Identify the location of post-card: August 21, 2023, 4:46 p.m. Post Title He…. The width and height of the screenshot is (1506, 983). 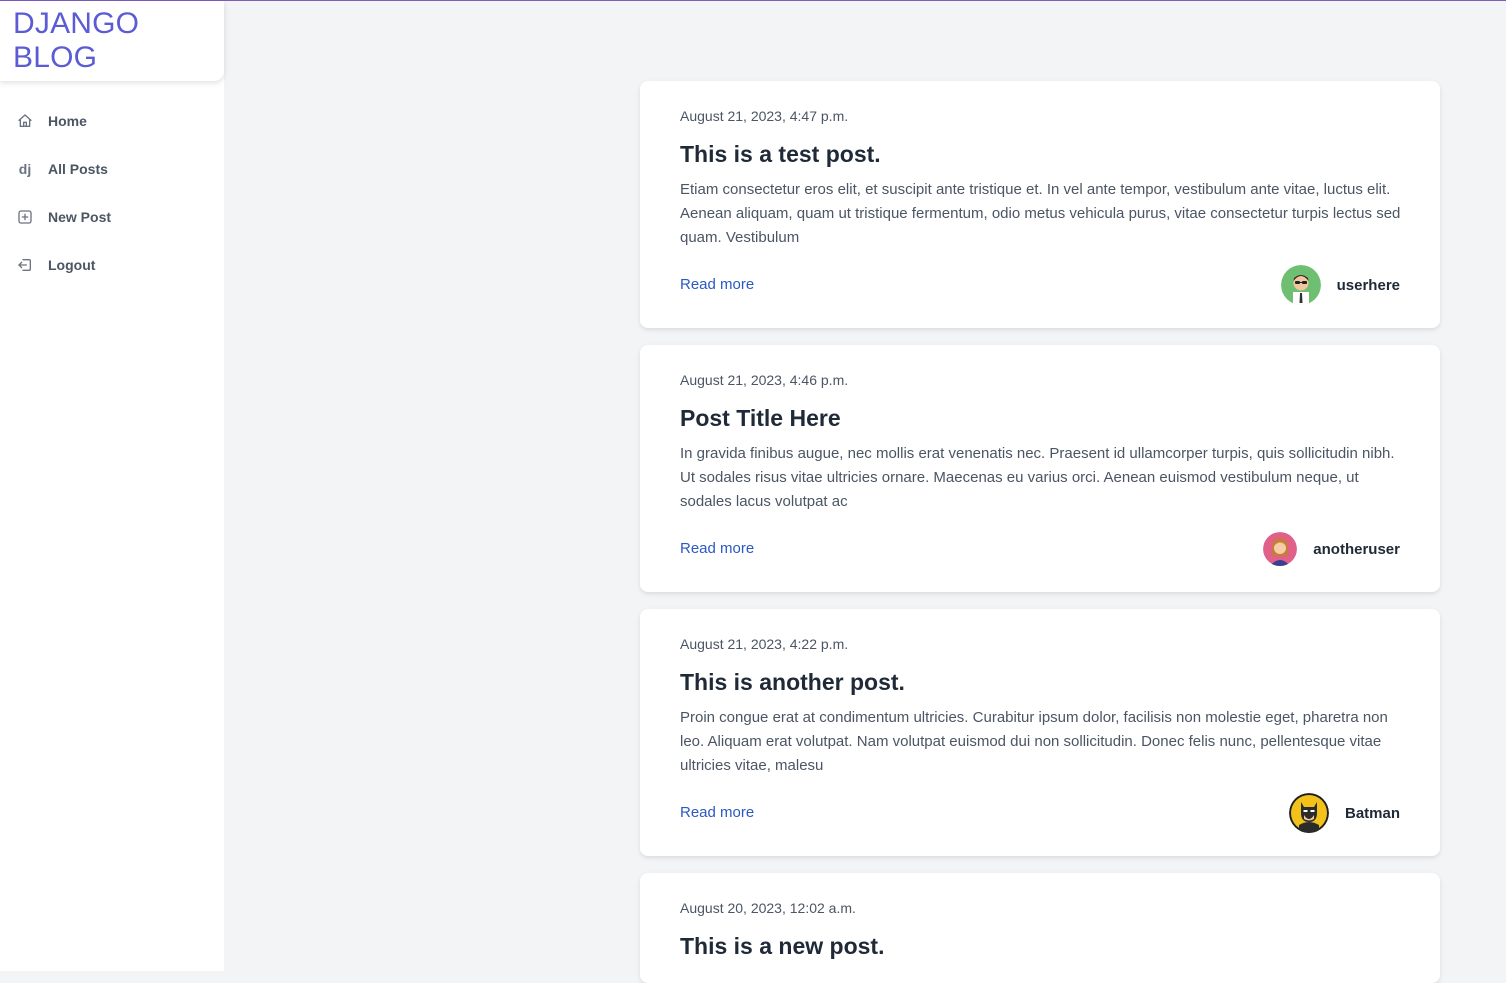
(1040, 468).